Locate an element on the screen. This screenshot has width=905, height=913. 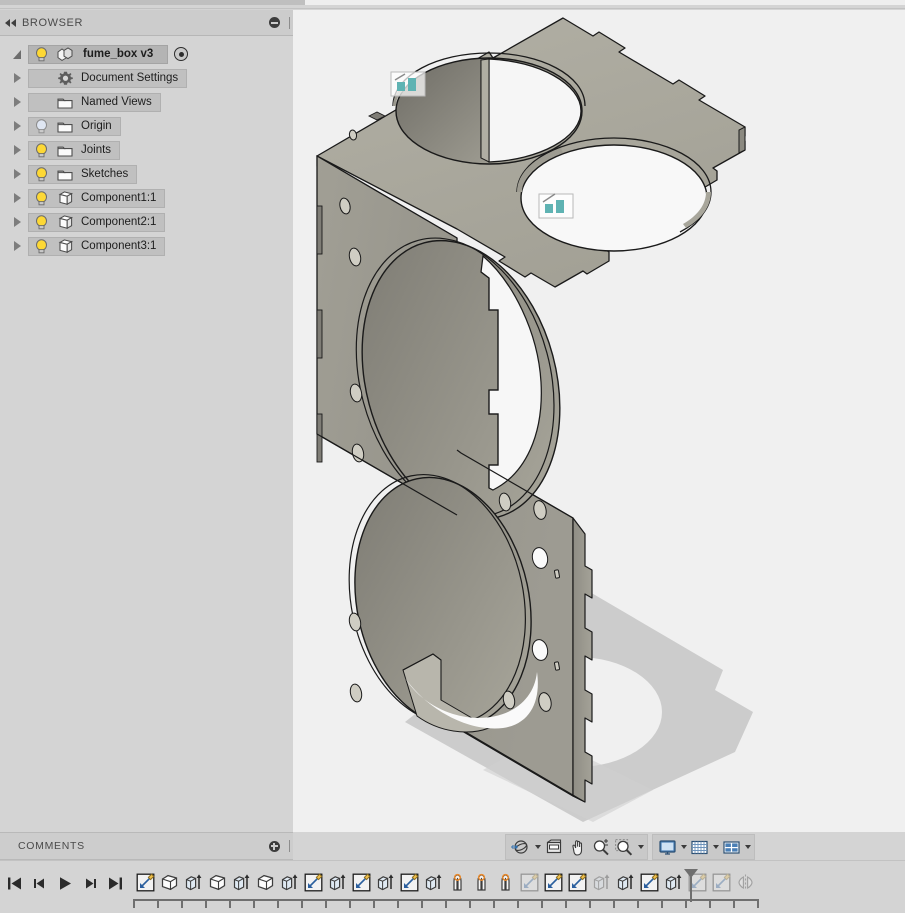
tree-row-document-settings: Document Settings is located at coordinates (146, 78).